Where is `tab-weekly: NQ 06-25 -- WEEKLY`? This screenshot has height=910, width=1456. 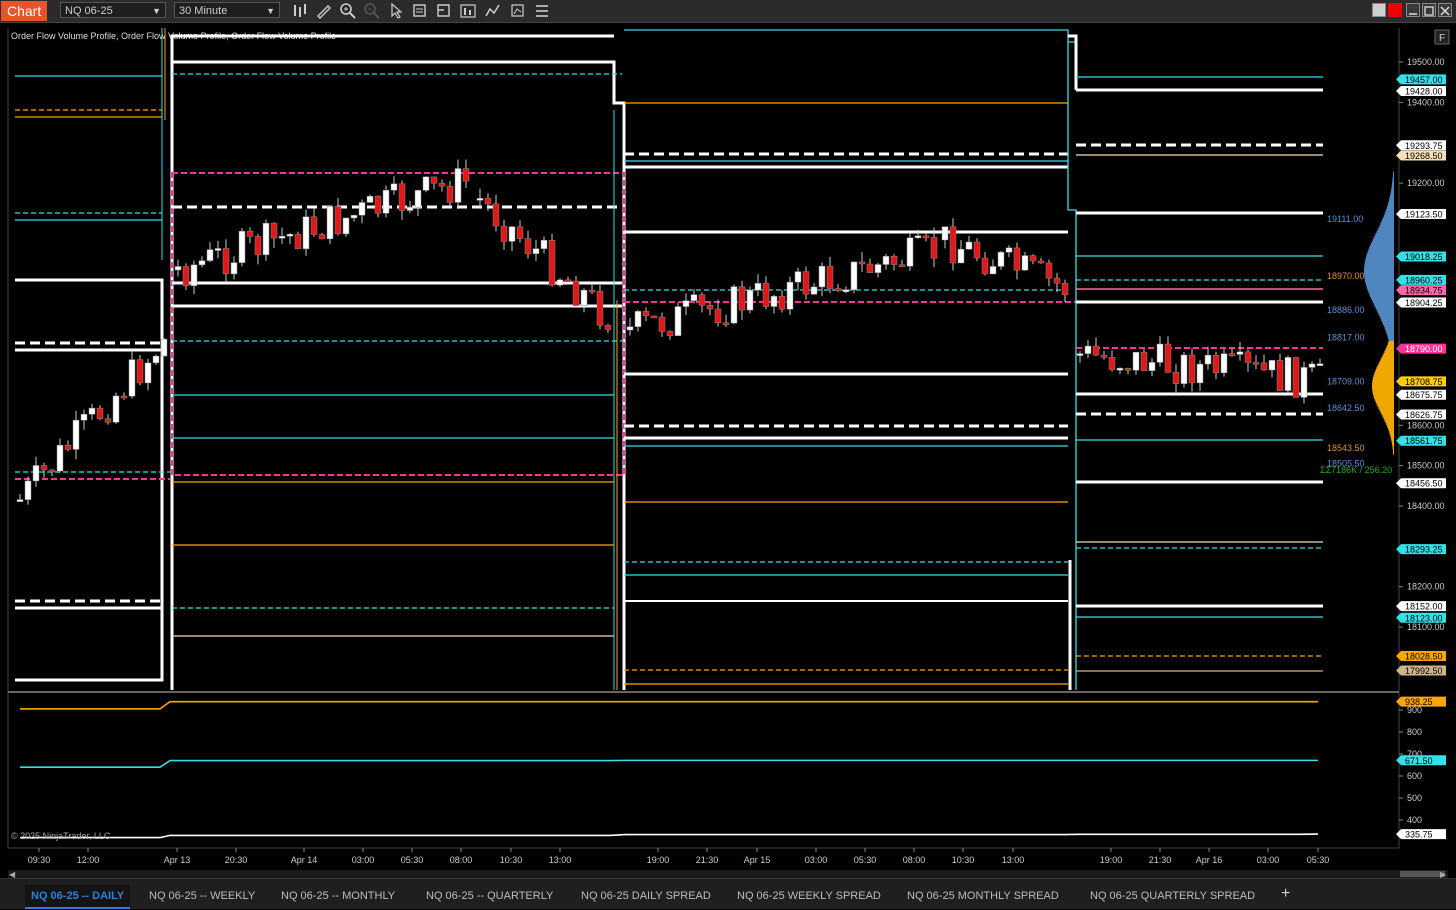 tab-weekly: NQ 06-25 -- WEEKLY is located at coordinates (202, 896).